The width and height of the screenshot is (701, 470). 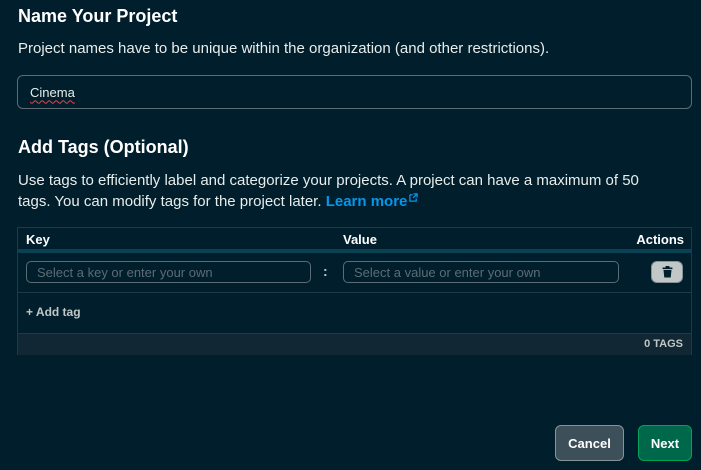 What do you see at coordinates (447, 272) in the screenshot?
I see `tag-value-placeholder: Select a value or enter your own` at bounding box center [447, 272].